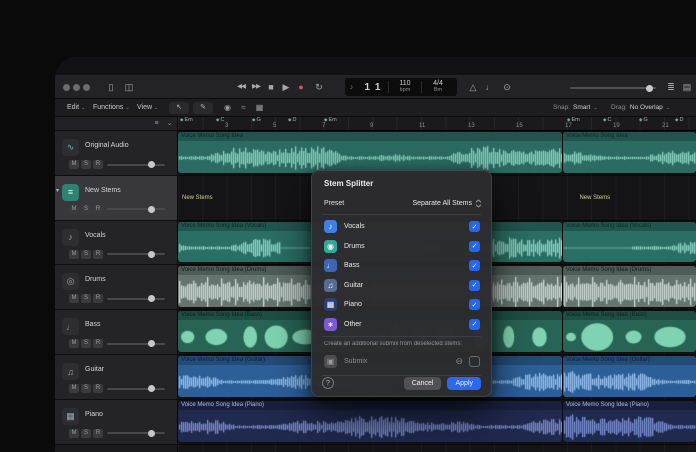 The image size is (696, 452). I want to click on vocals-checkbox: ✓, so click(474, 227).